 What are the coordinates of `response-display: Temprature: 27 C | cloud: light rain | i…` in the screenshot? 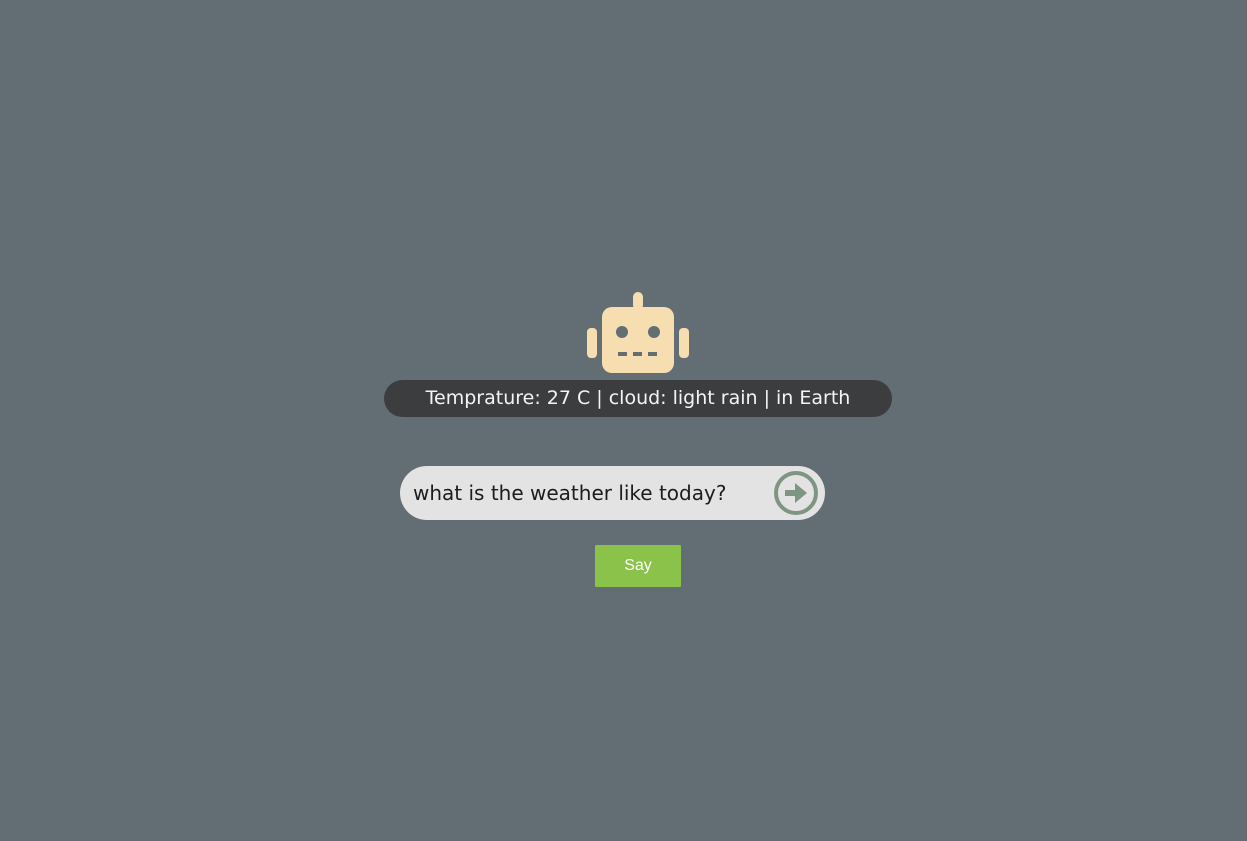 It's located at (638, 398).